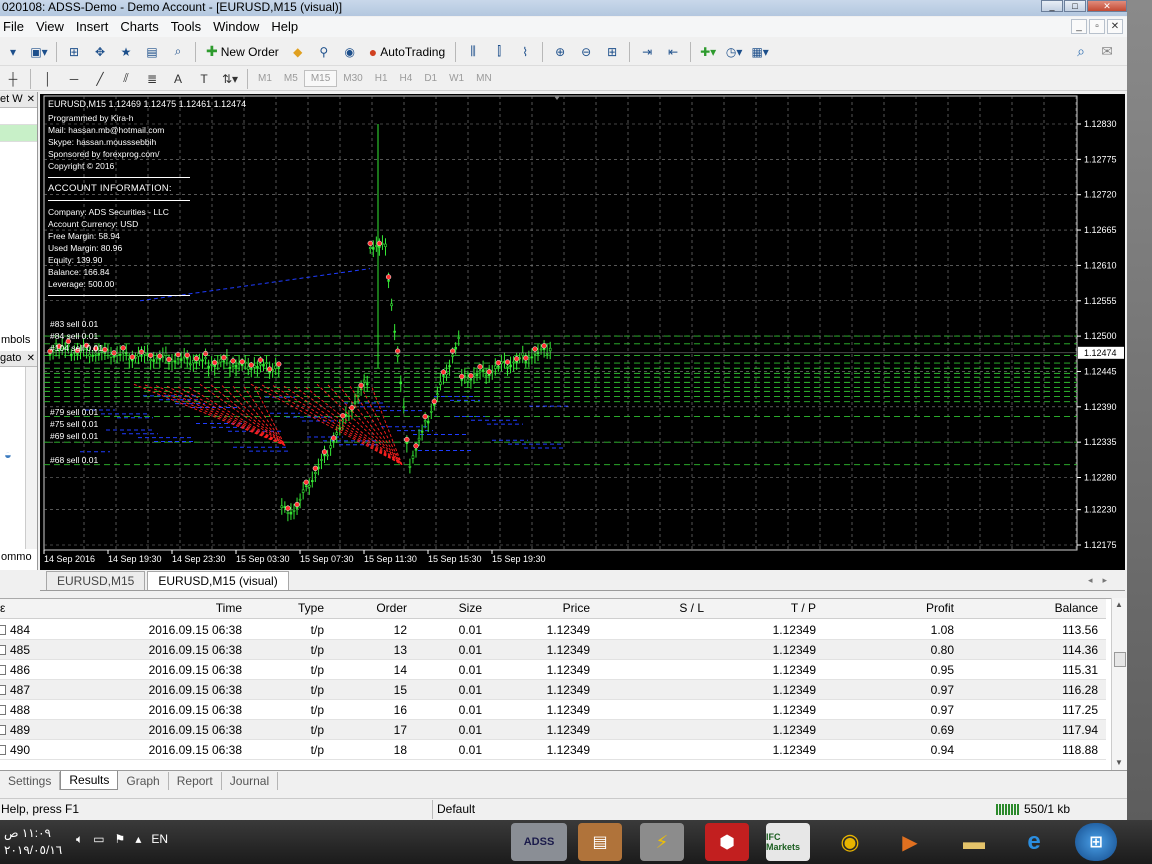 The image size is (1152, 864). What do you see at coordinates (120, 839) in the screenshot?
I see `action-center-icon: ⚑` at bounding box center [120, 839].